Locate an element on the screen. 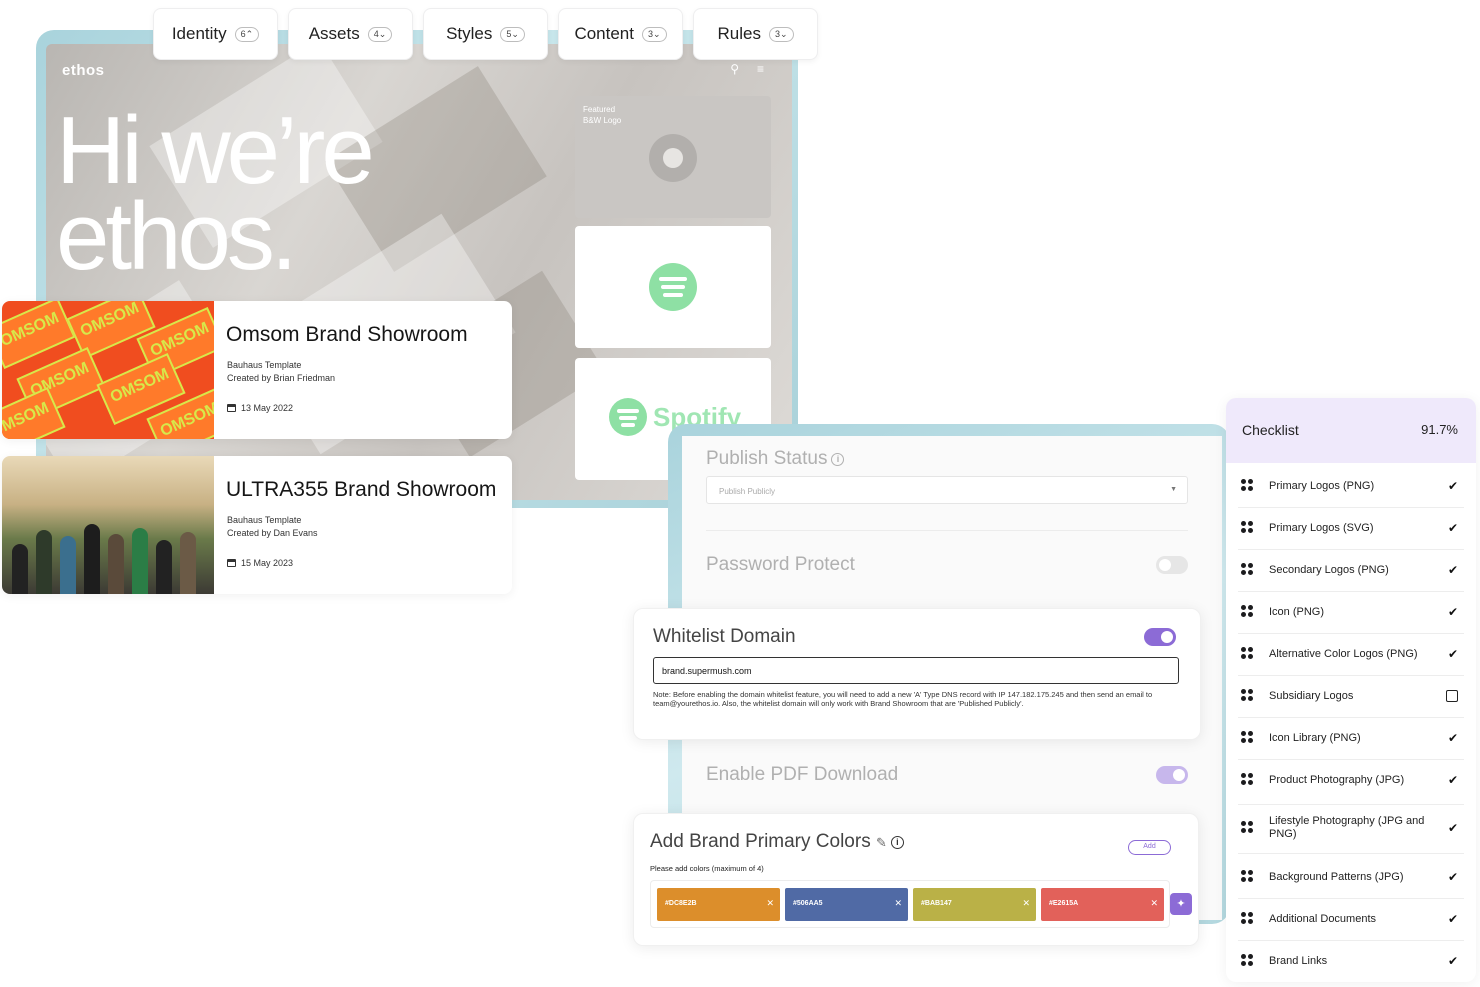 This screenshot has height=987, width=1480. color-swatch: #506AA5 ✕ is located at coordinates (846, 904).